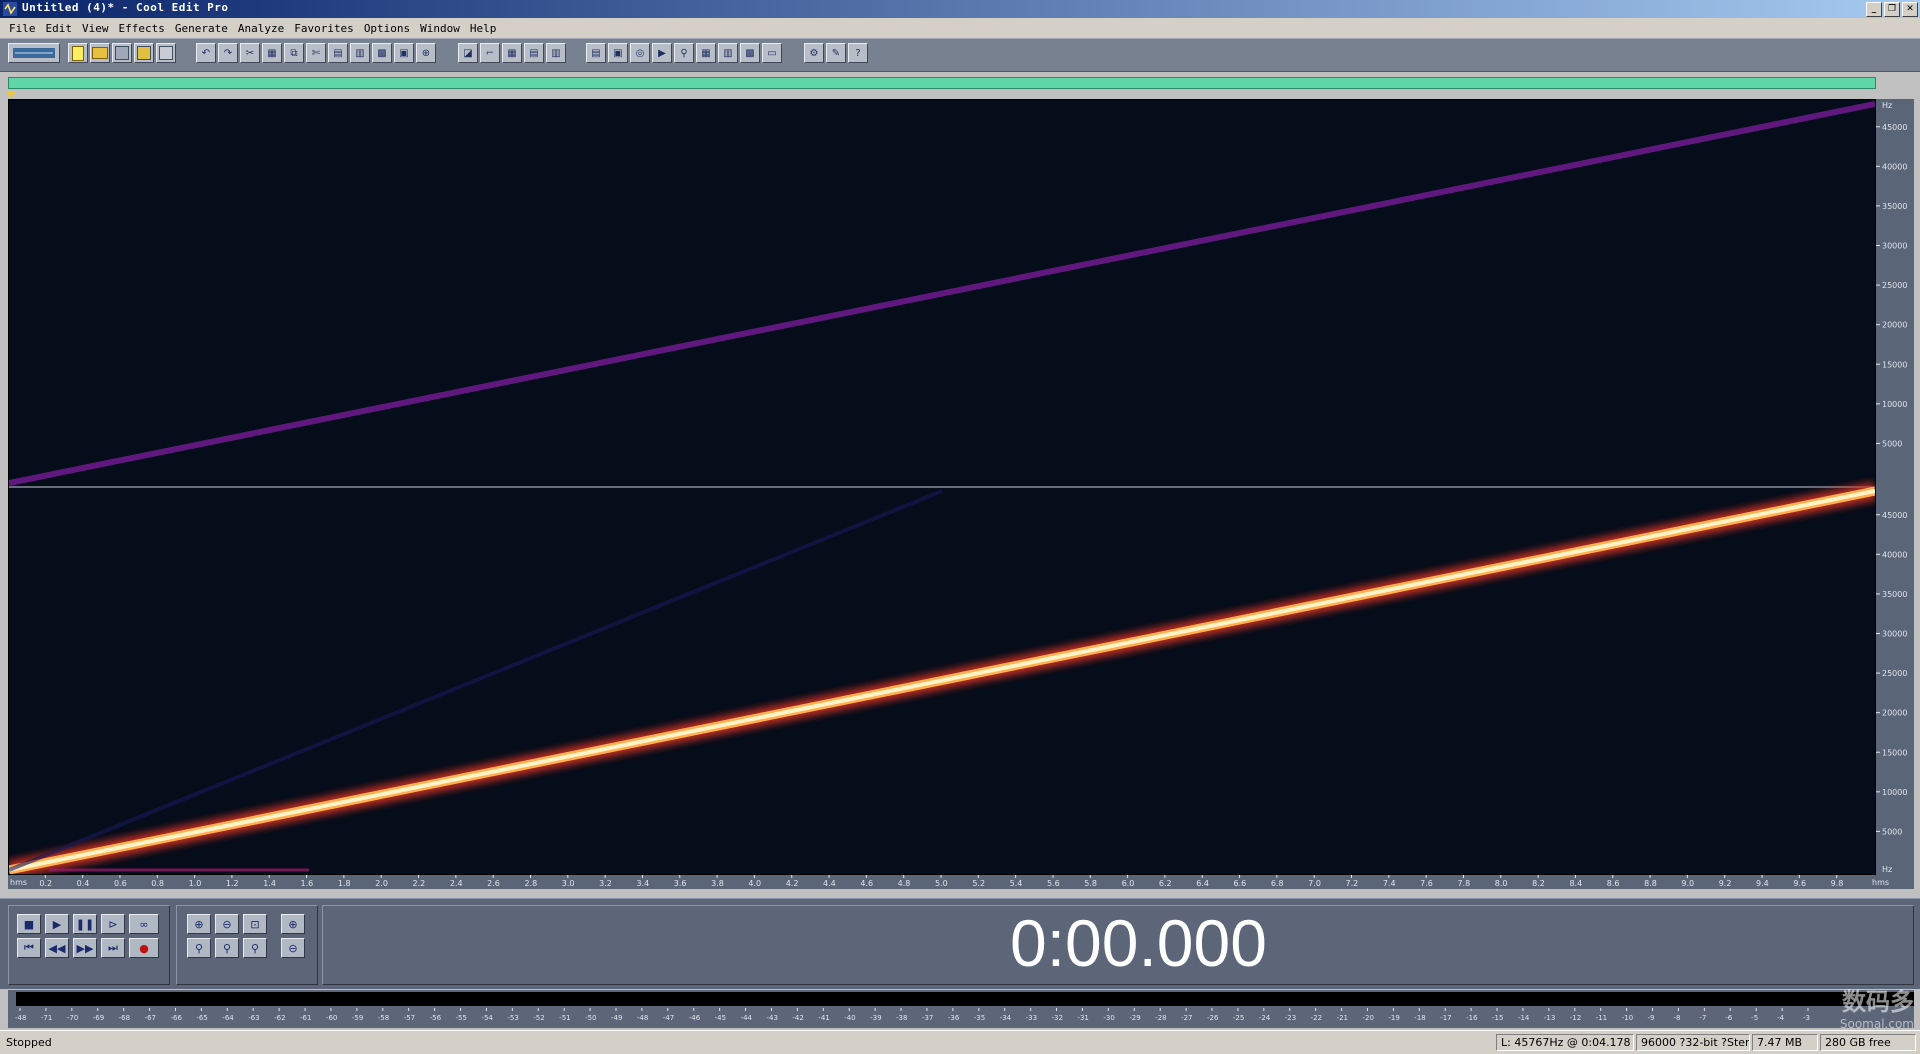  I want to click on meter-tick-label: -33, so click(1031, 1018).